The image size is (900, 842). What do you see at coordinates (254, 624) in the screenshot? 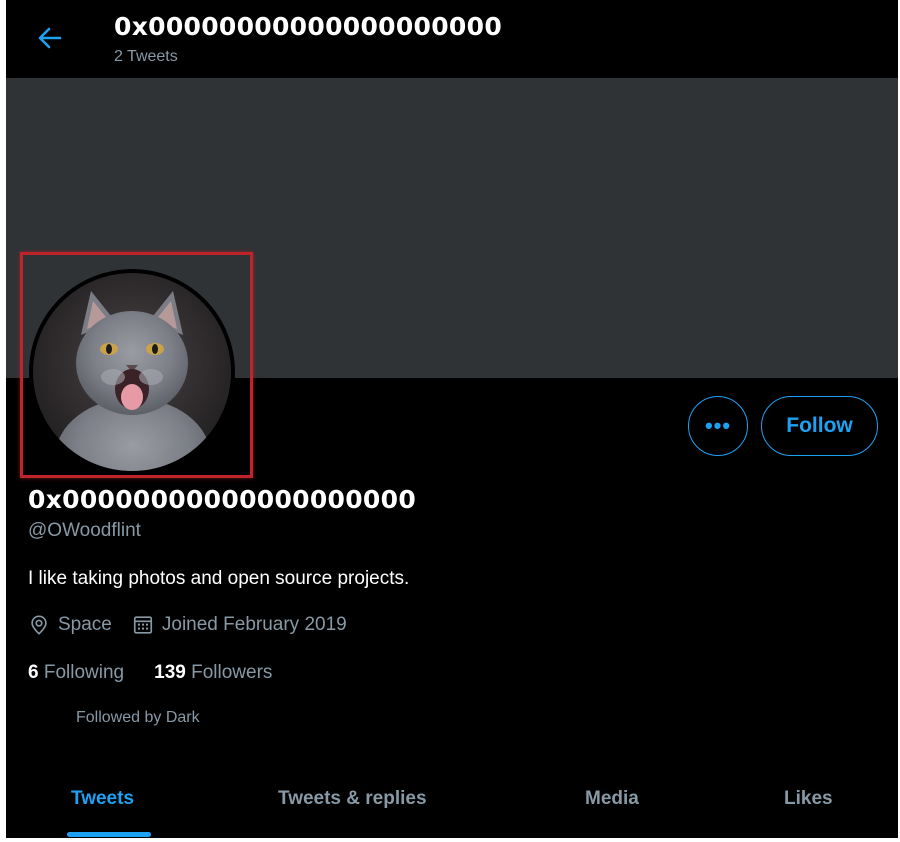
I see `join-date-text: Joined February 2019` at bounding box center [254, 624].